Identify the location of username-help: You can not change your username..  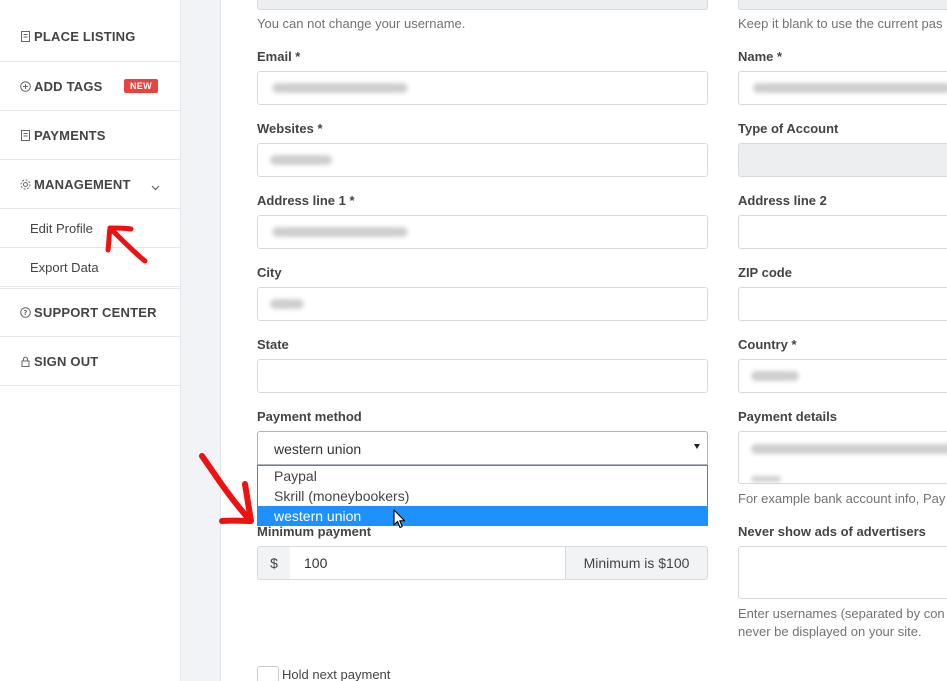
(361, 23).